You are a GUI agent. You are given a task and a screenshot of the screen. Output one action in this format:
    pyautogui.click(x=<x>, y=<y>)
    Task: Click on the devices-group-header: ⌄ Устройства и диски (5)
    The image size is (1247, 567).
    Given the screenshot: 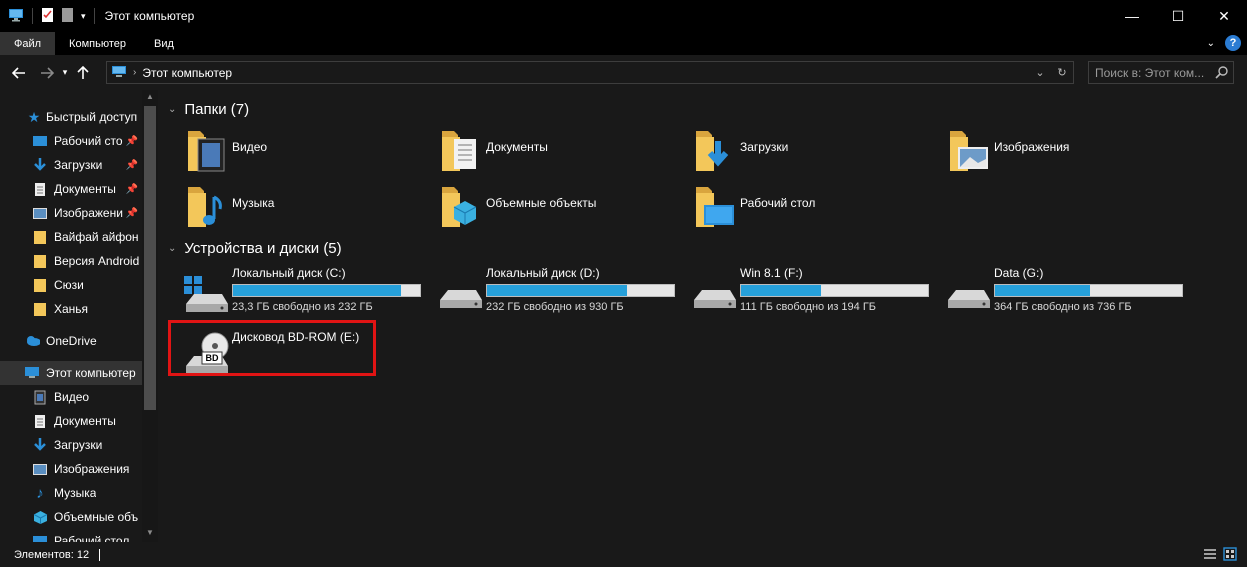 What is the action you would take?
    pyautogui.click(x=255, y=248)
    